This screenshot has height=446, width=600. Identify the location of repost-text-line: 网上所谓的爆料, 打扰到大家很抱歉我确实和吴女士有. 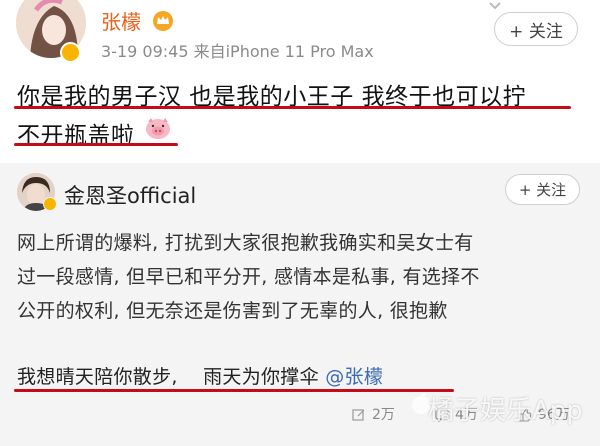
(245, 243).